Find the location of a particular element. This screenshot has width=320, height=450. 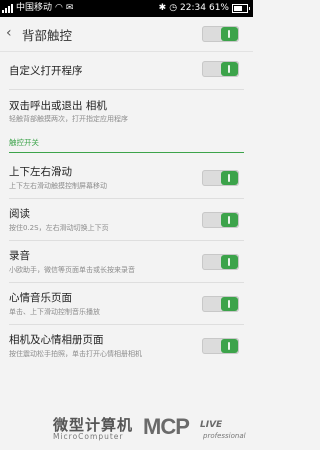

clock: 22:34 is located at coordinates (193, 8).